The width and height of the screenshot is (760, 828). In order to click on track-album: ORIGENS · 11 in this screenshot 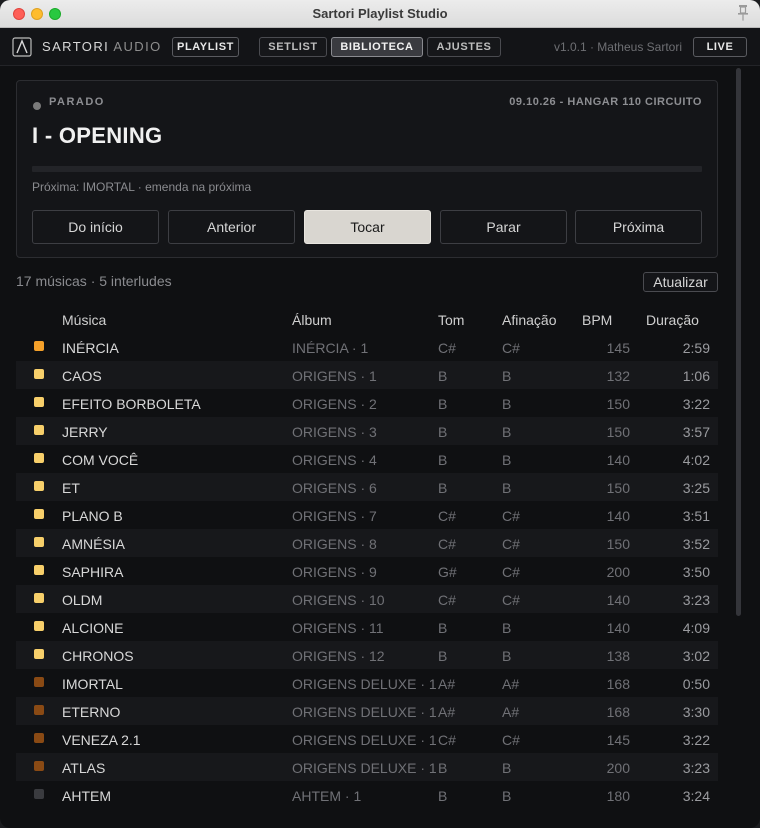, I will do `click(338, 628)`.